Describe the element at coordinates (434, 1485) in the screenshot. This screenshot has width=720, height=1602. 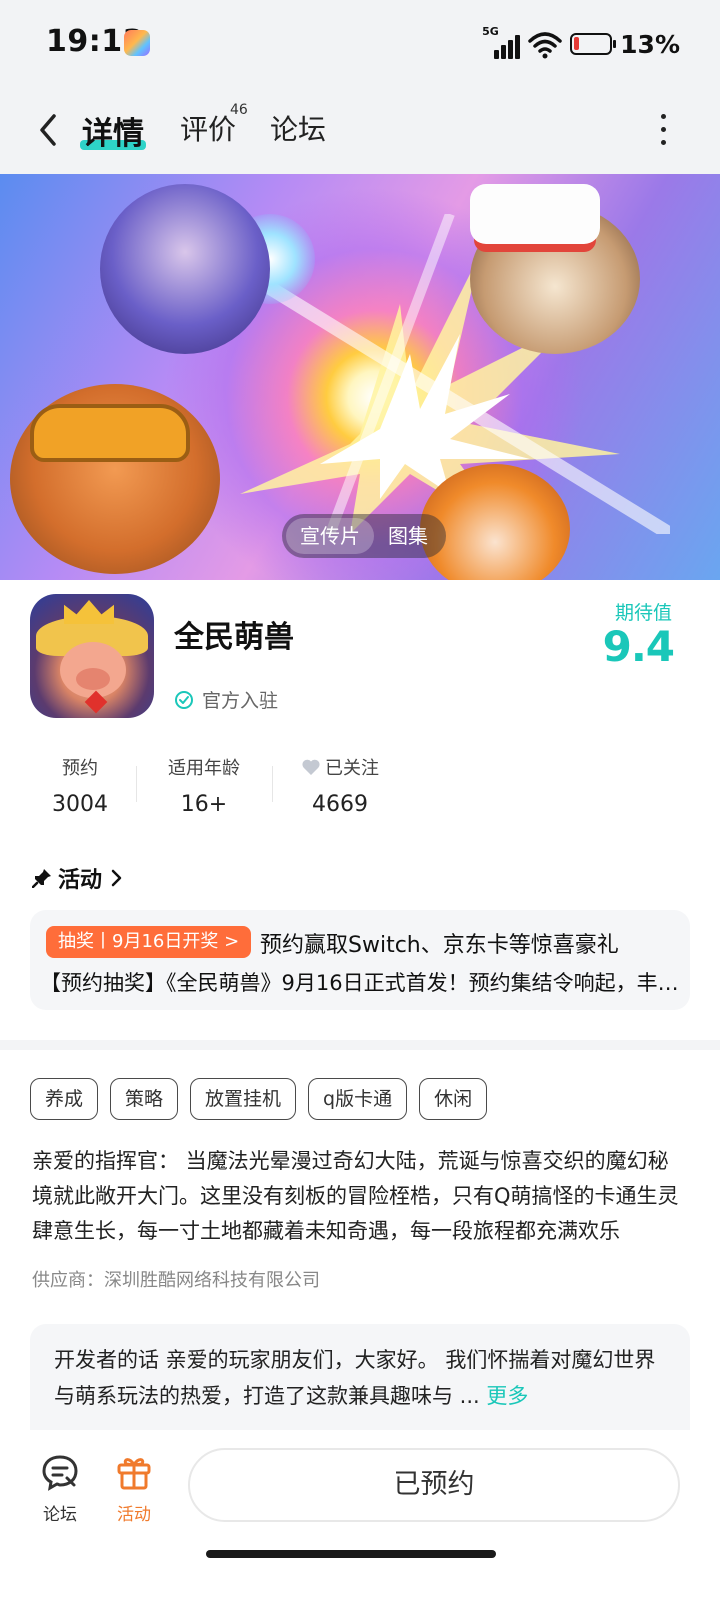
I see `reserved-button: 已预约` at that location.